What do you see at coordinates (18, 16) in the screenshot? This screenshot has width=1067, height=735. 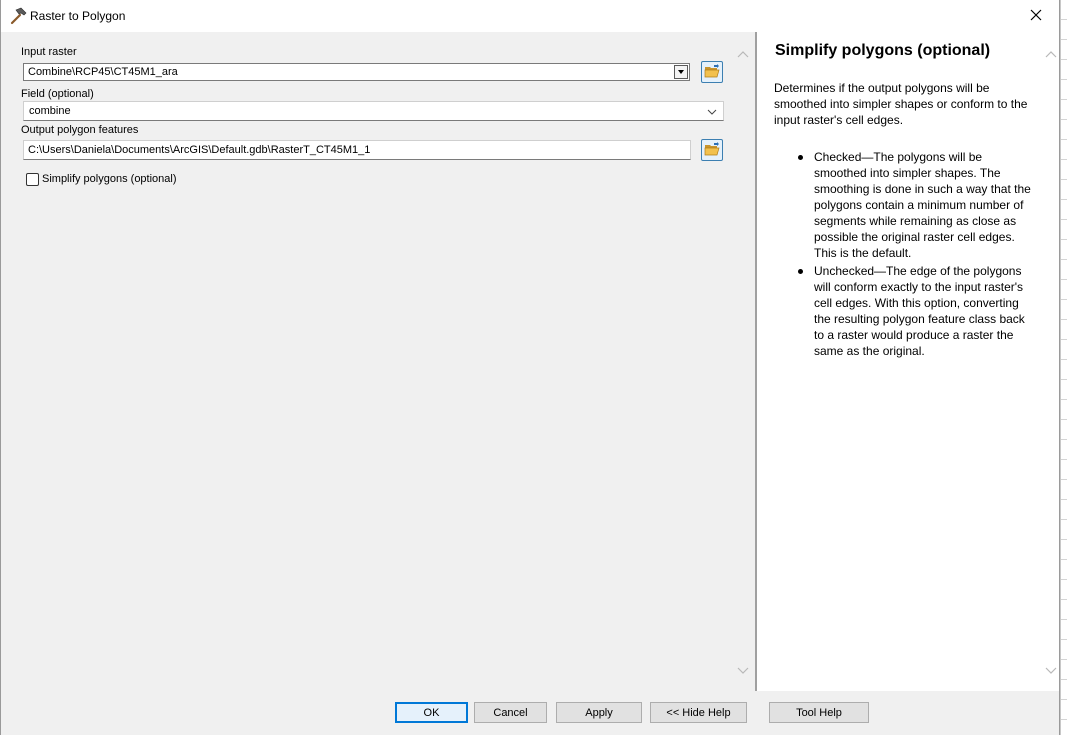 I see `hammer-icon` at bounding box center [18, 16].